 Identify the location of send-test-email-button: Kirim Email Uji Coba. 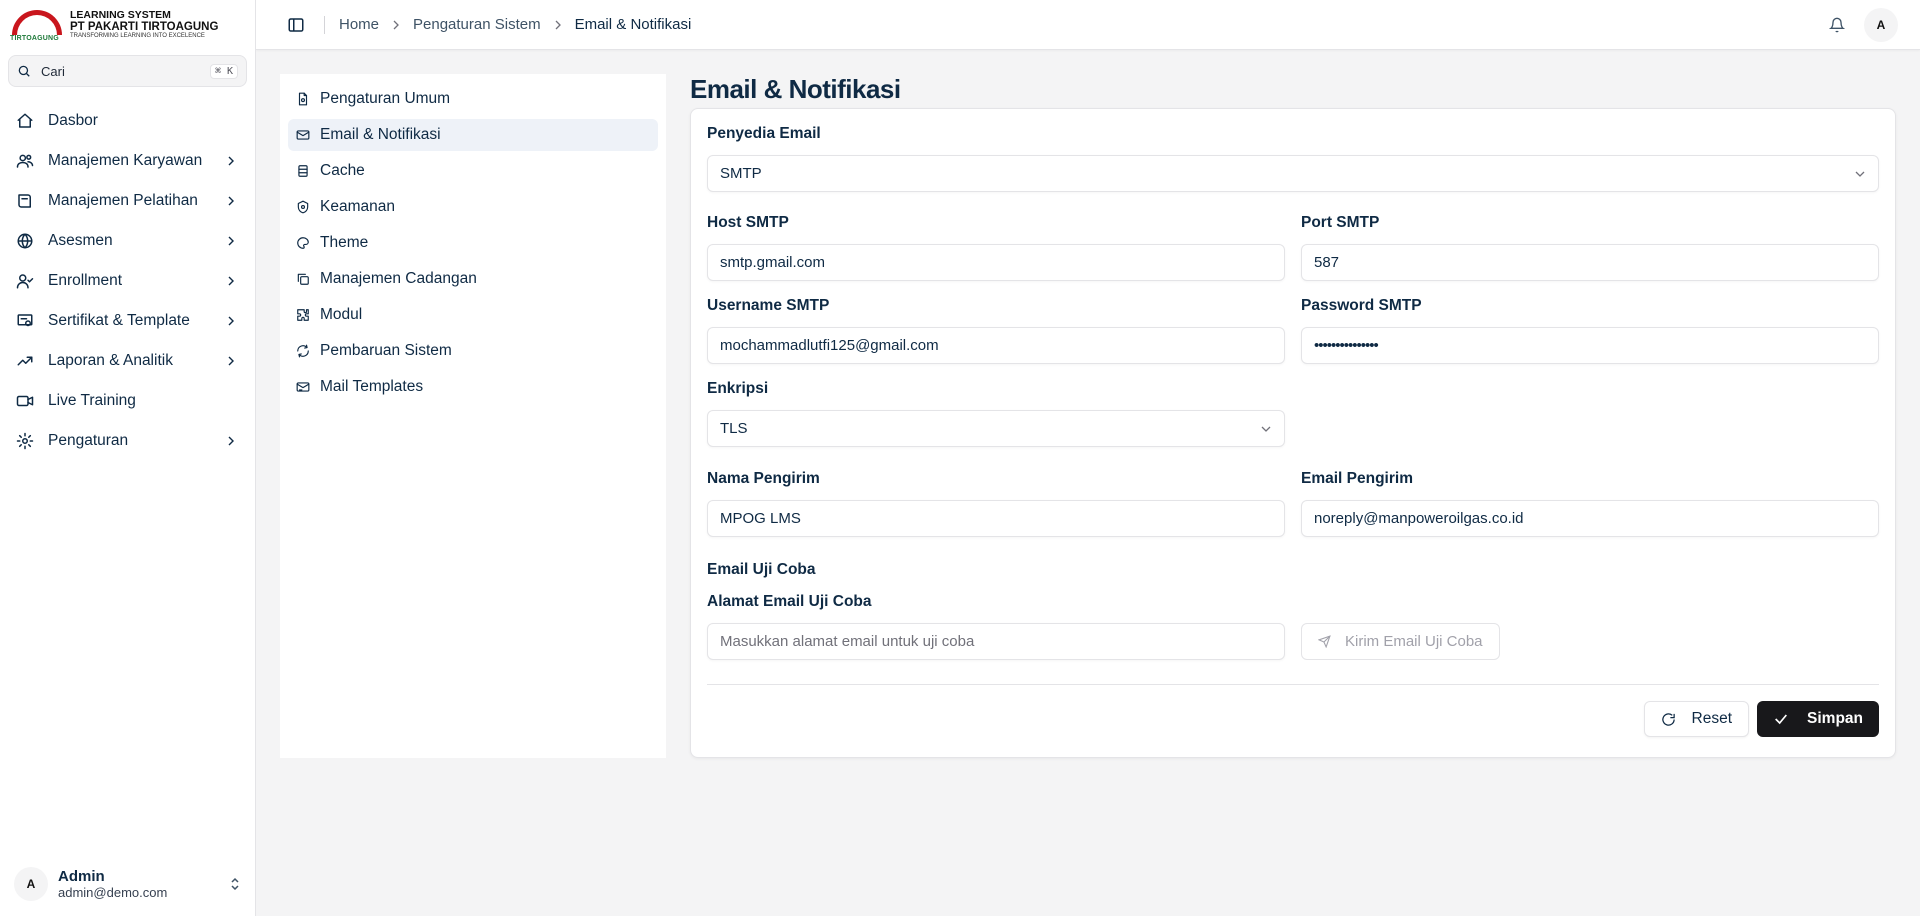
(1400, 641).